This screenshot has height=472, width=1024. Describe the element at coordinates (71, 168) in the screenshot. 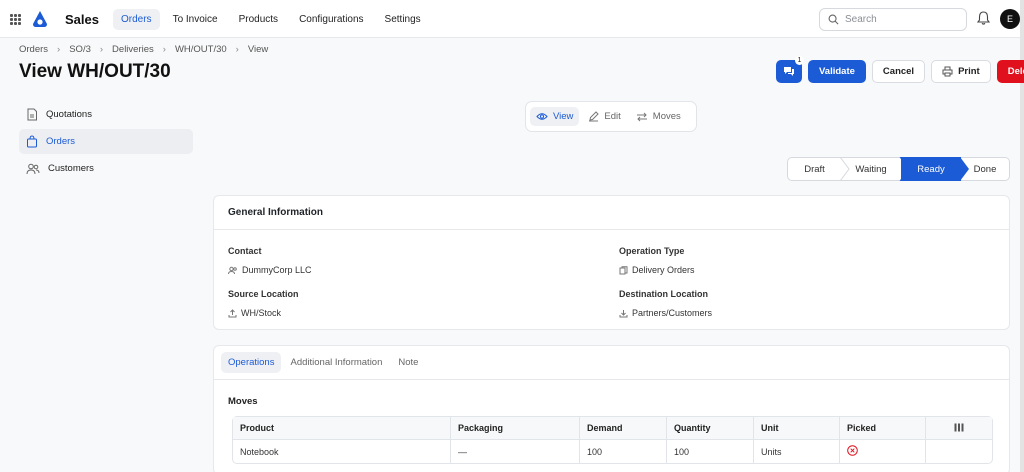

I see `sidebar-item-label: Customers` at that location.